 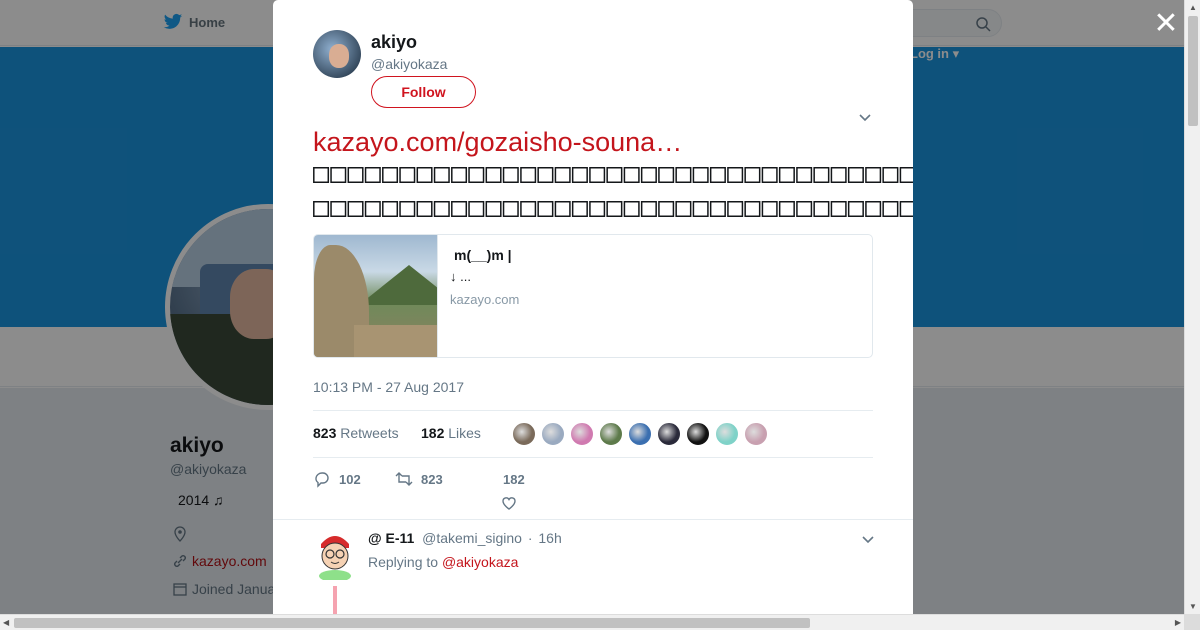 I want to click on scroll-down-arrow-icon: ▼, so click(x=1193, y=606).